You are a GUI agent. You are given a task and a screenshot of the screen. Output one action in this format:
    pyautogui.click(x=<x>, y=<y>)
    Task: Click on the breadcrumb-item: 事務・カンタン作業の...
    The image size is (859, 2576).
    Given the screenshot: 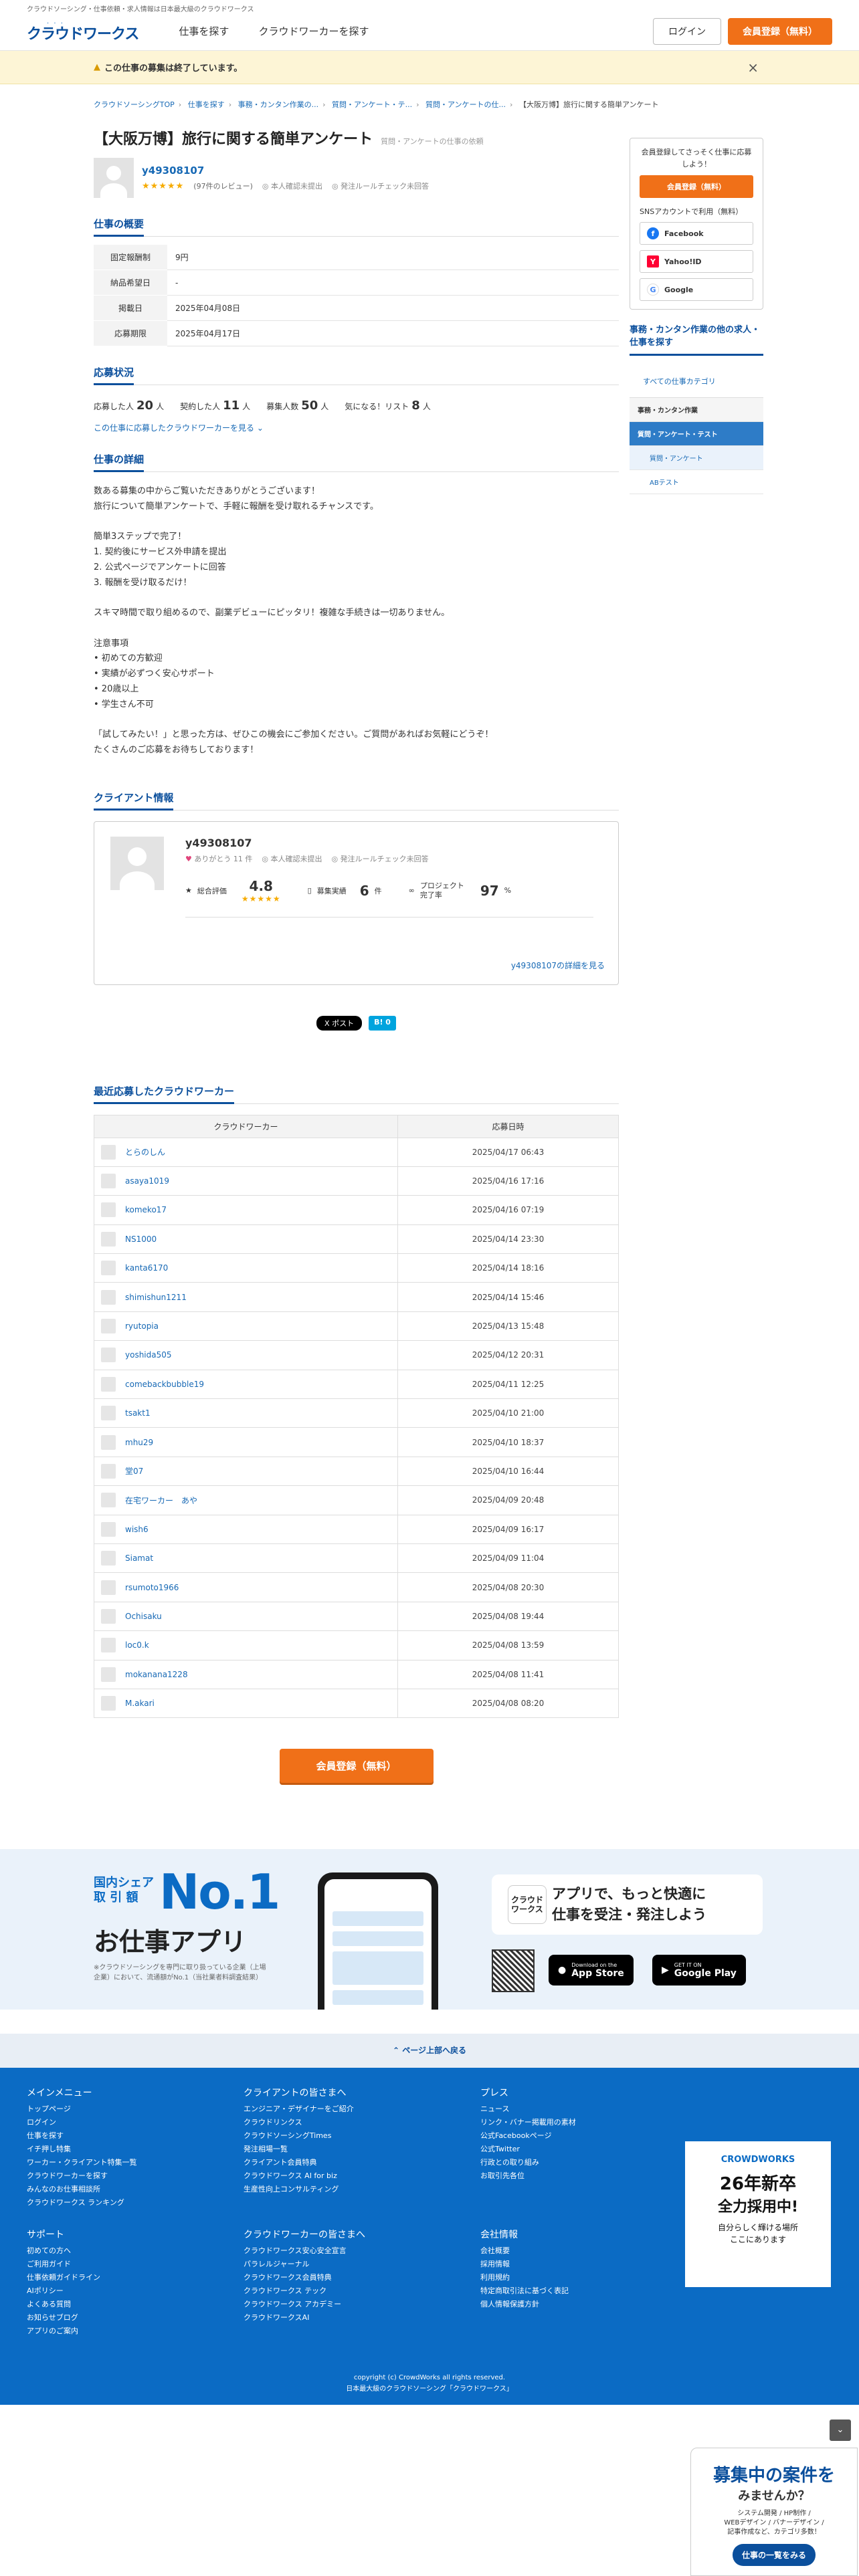 What is the action you would take?
    pyautogui.click(x=278, y=104)
    